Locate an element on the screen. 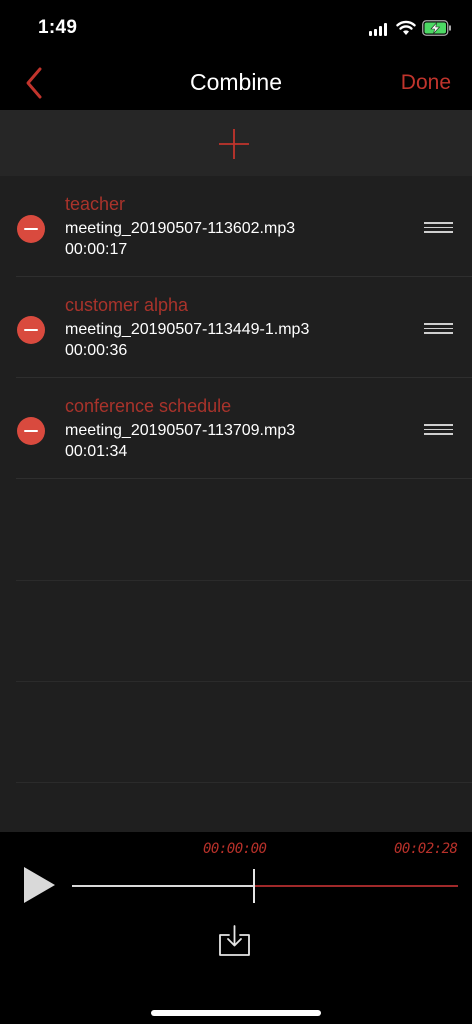  status-time: 1:49 is located at coordinates (58, 27).